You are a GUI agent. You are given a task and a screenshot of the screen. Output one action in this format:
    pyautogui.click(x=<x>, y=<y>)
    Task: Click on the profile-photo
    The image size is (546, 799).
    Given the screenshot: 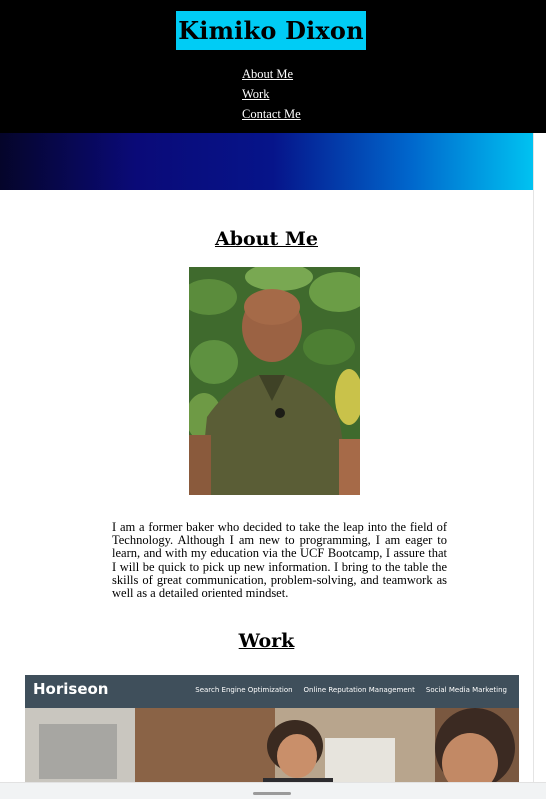 What is the action you would take?
    pyautogui.click(x=274, y=381)
    